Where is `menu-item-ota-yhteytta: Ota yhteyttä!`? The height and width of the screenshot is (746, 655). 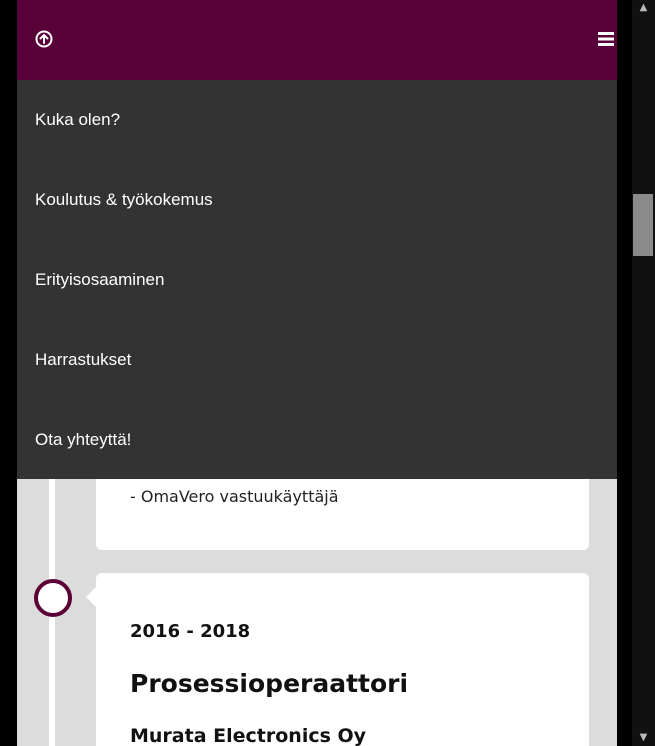
menu-item-ota-yhteytta: Ota yhteyttä! is located at coordinates (317, 440).